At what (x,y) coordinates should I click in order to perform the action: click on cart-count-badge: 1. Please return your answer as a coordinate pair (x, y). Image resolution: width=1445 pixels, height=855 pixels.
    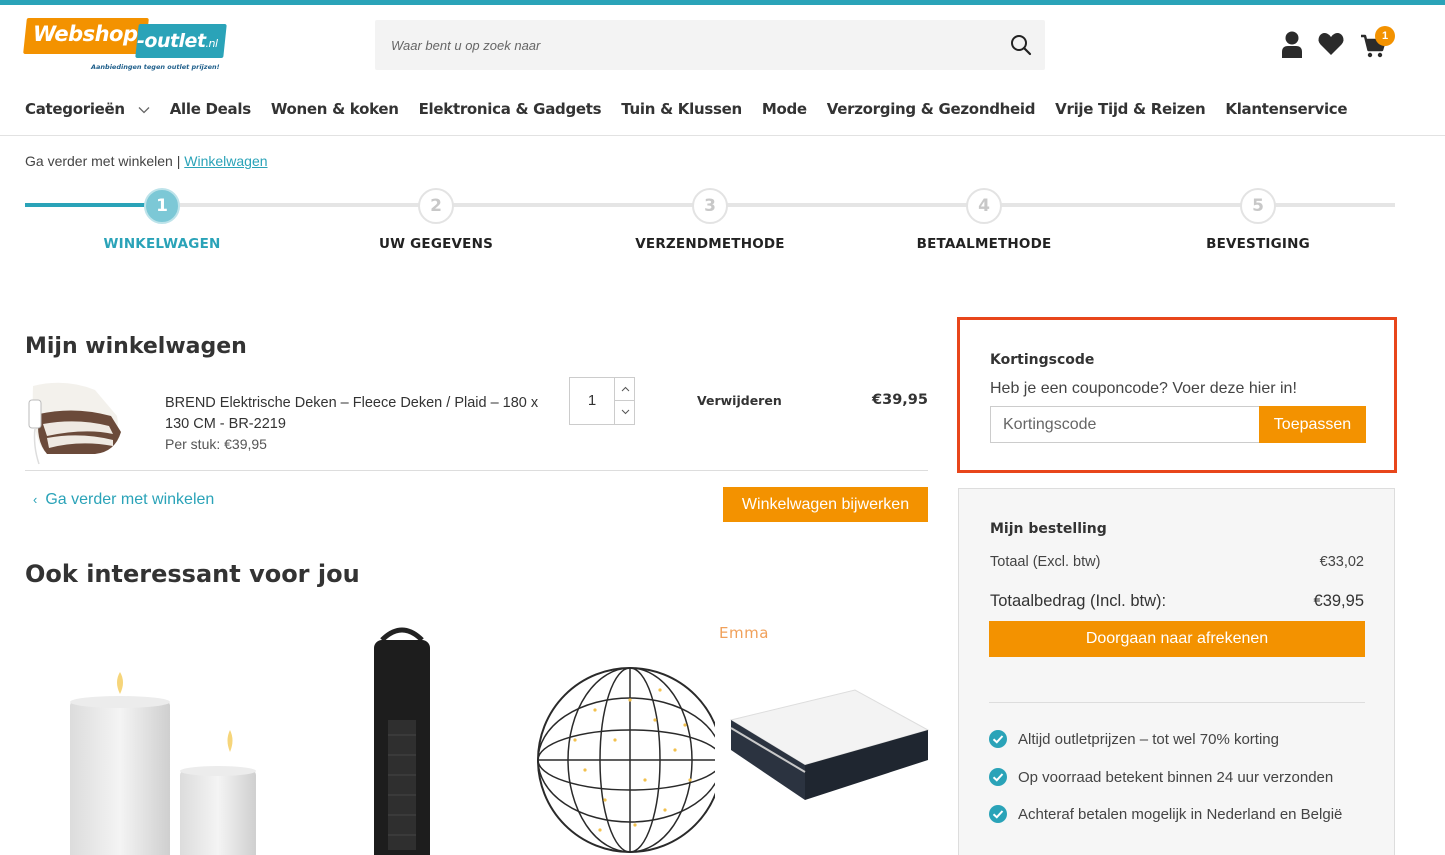
    Looking at the image, I should click on (1385, 36).